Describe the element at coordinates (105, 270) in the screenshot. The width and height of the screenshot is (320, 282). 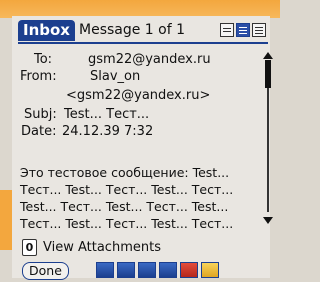
I see `reply-icon` at that location.